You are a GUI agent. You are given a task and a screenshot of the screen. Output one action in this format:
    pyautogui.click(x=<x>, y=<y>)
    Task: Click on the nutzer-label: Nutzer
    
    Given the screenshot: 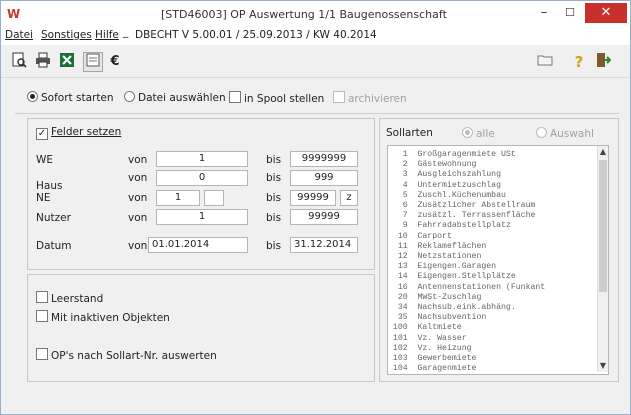 What is the action you would take?
    pyautogui.click(x=53, y=218)
    